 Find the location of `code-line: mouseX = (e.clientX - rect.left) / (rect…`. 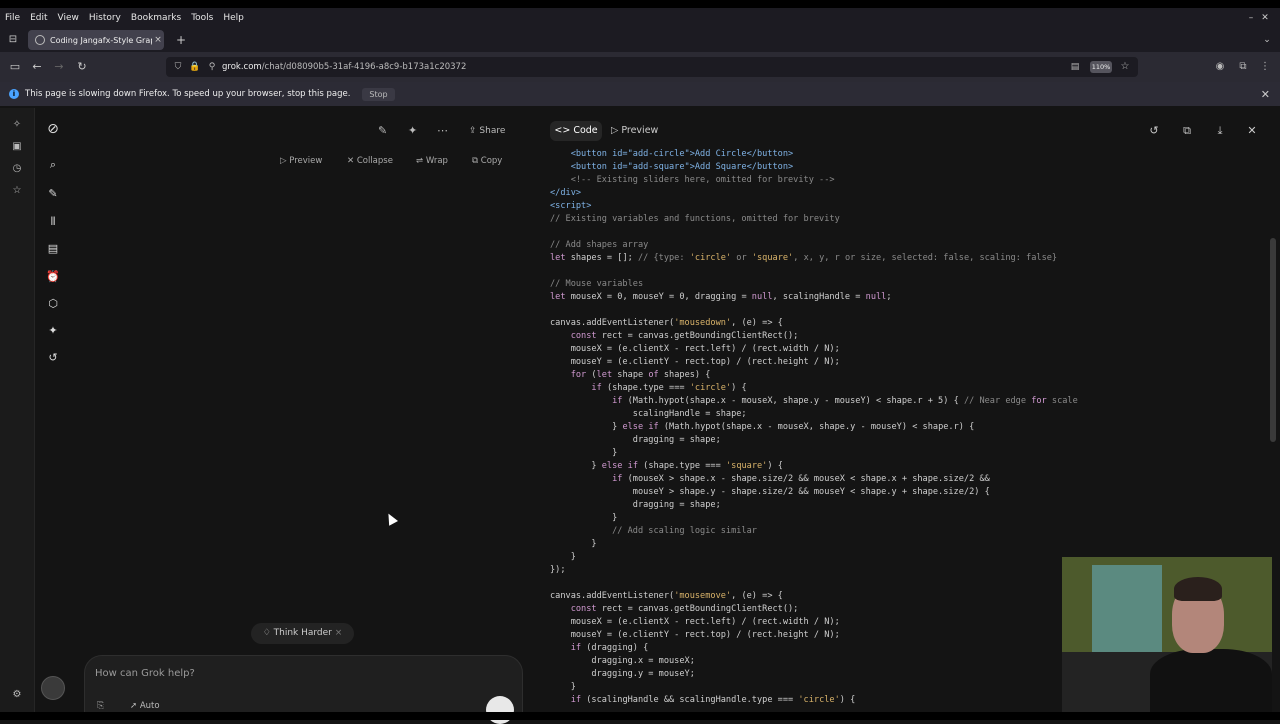

code-line: mouseX = (e.clientX - rect.left) / (rect… is located at coordinates (695, 349).